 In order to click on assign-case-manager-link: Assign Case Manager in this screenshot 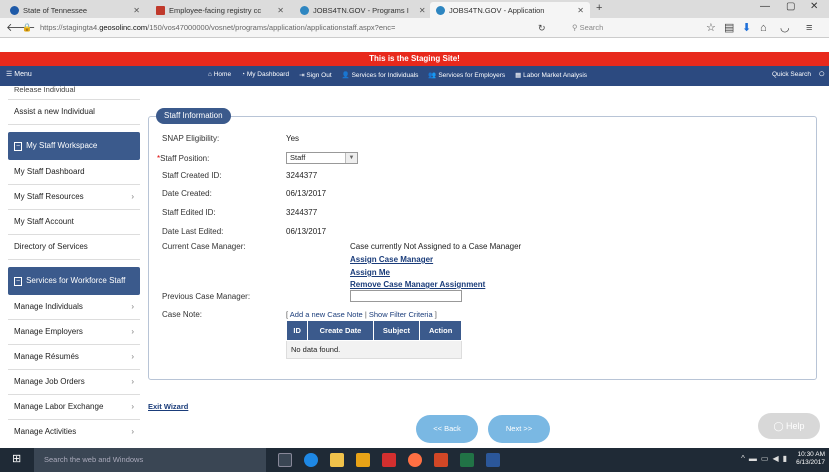, I will do `click(391, 259)`.